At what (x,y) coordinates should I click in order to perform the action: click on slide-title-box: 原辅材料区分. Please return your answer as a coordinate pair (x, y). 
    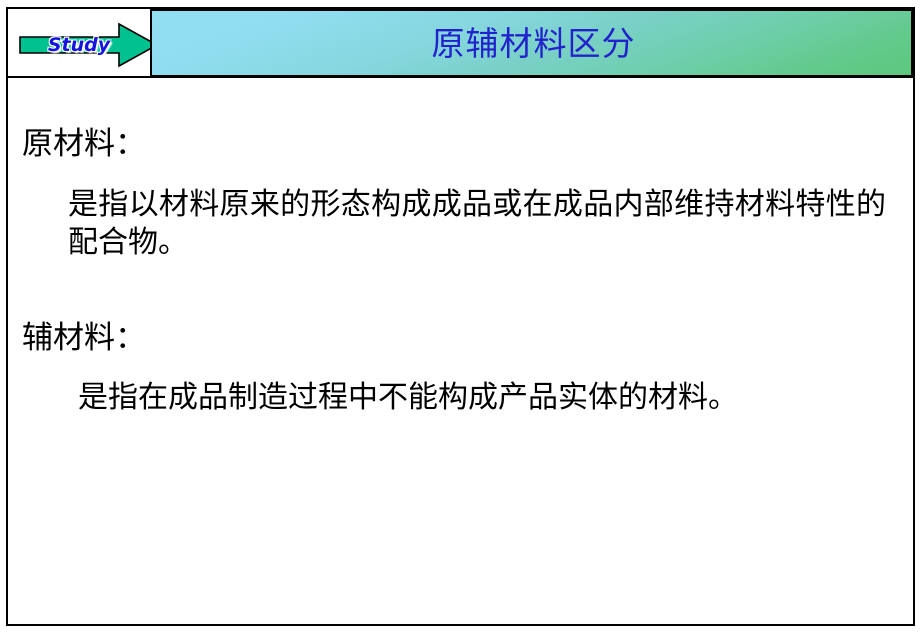
    Looking at the image, I should click on (531, 43).